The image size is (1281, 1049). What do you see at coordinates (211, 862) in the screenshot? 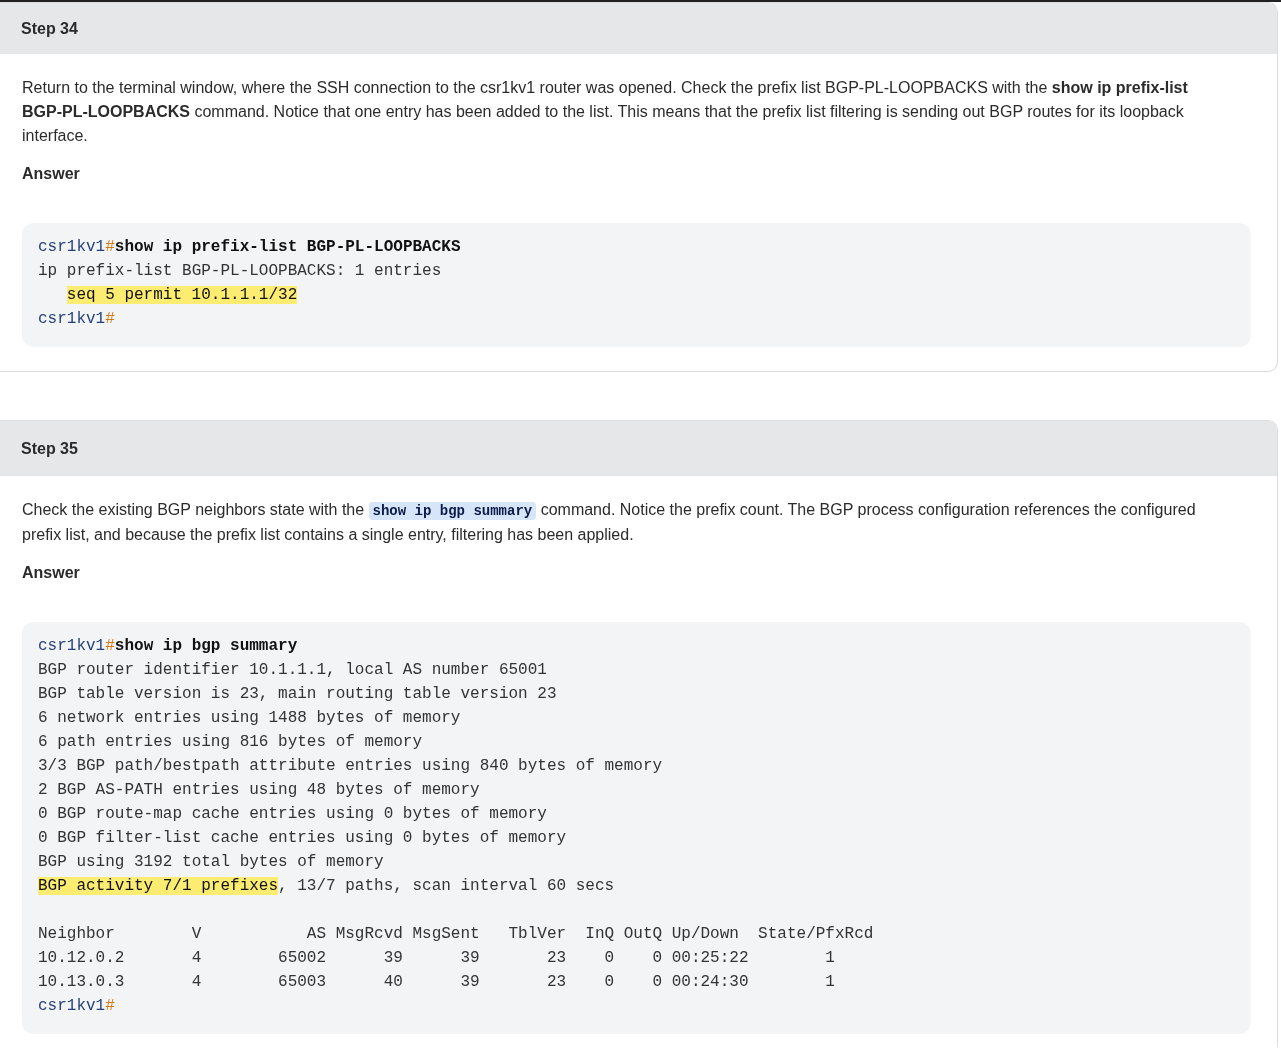
I see `code-line: BGP using 3192 total bytes of memory` at bounding box center [211, 862].